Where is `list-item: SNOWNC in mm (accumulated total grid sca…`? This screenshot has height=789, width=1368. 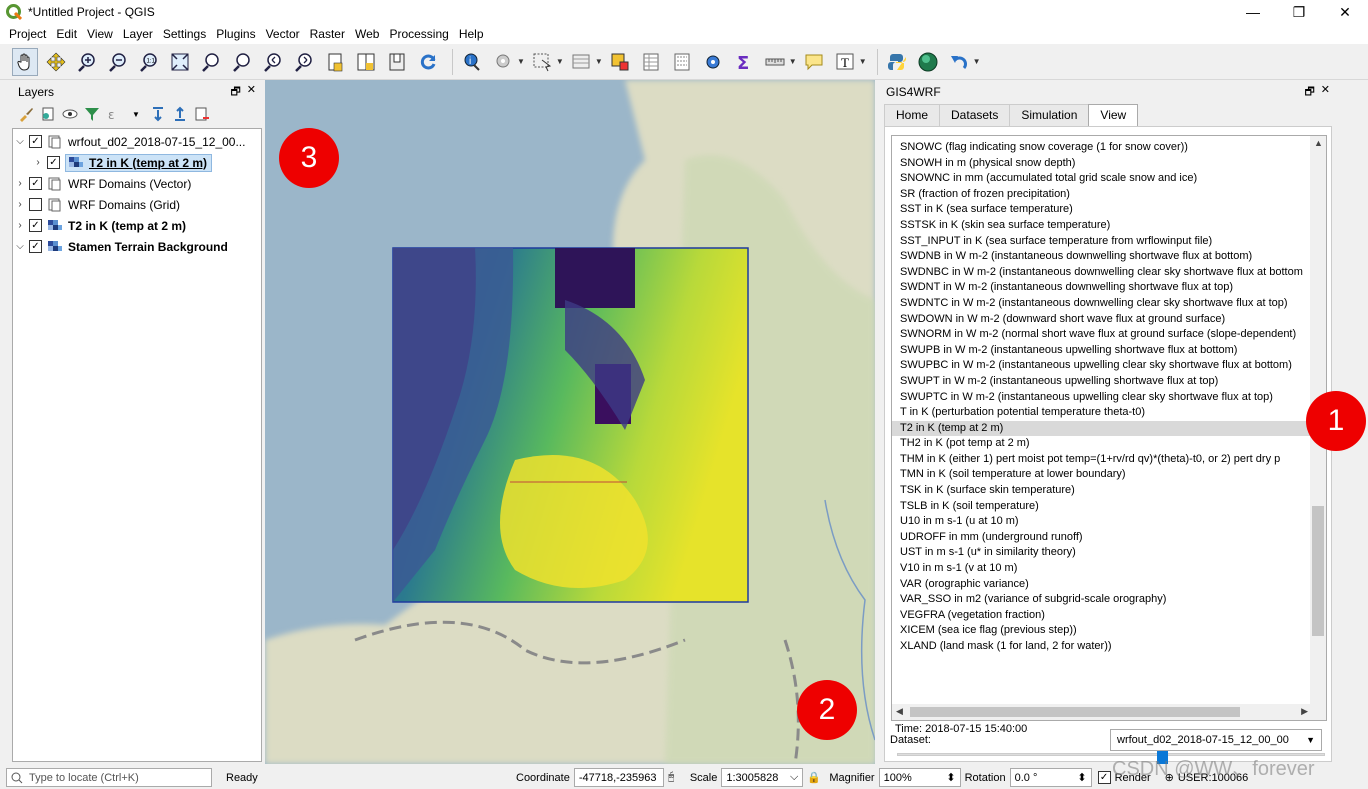
list-item: SNOWNC in mm (accumulated total grid sca… is located at coordinates (1102, 179).